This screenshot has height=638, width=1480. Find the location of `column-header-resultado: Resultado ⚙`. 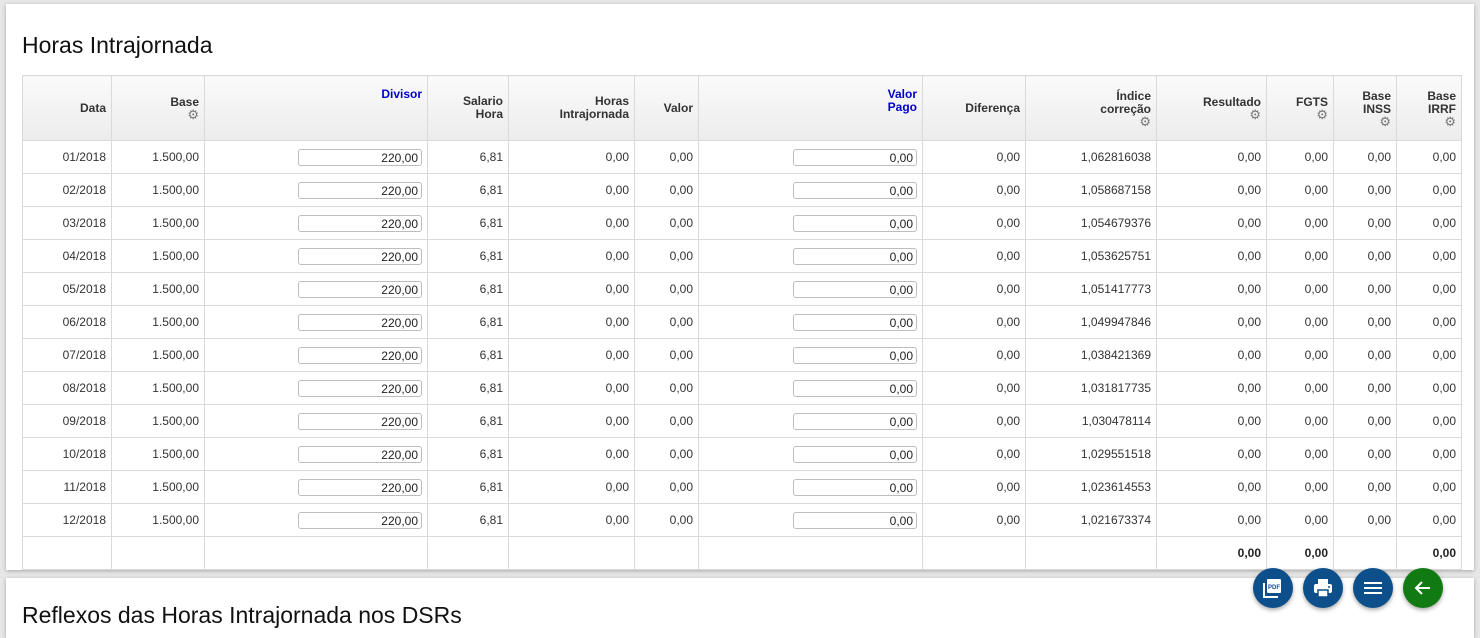

column-header-resultado: Resultado ⚙ is located at coordinates (1211, 108).